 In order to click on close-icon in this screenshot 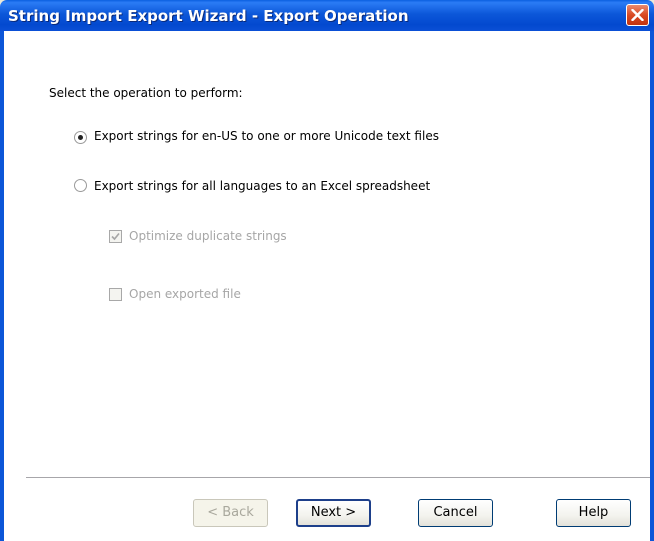, I will do `click(637, 15)`.